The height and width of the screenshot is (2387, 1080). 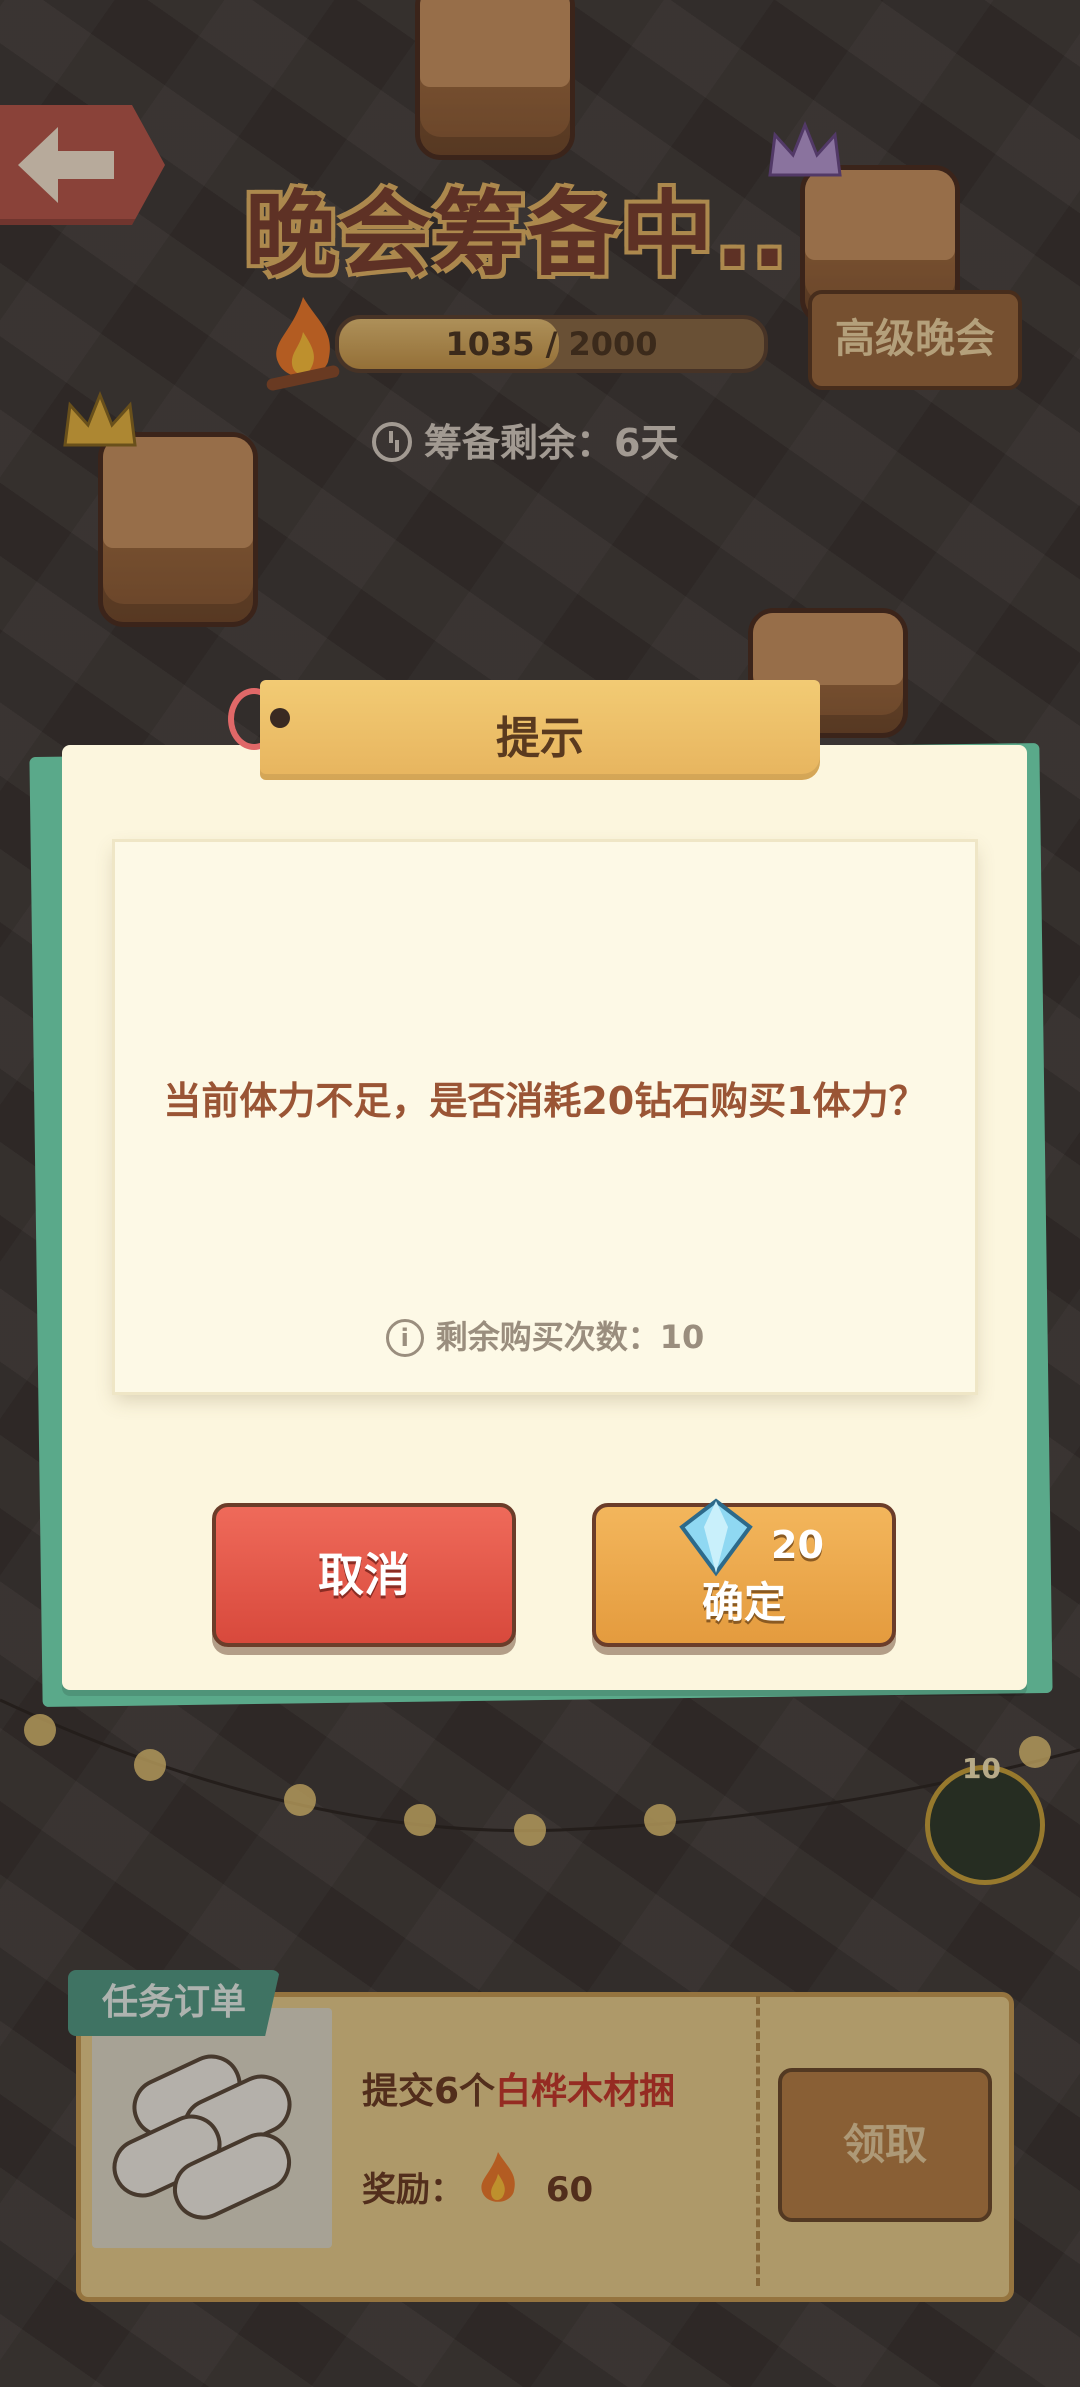 What do you see at coordinates (744, 1572) in the screenshot?
I see `confirm-button: 20 确定` at bounding box center [744, 1572].